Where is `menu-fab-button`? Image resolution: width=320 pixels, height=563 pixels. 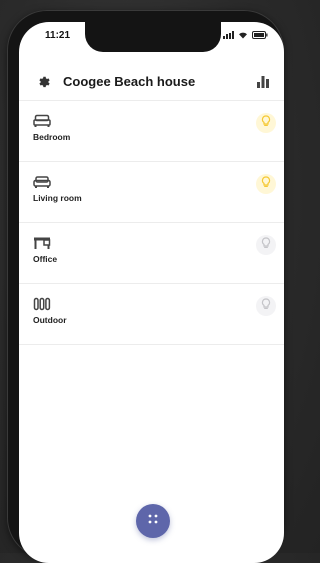
menu-fab-button is located at coordinates (153, 521).